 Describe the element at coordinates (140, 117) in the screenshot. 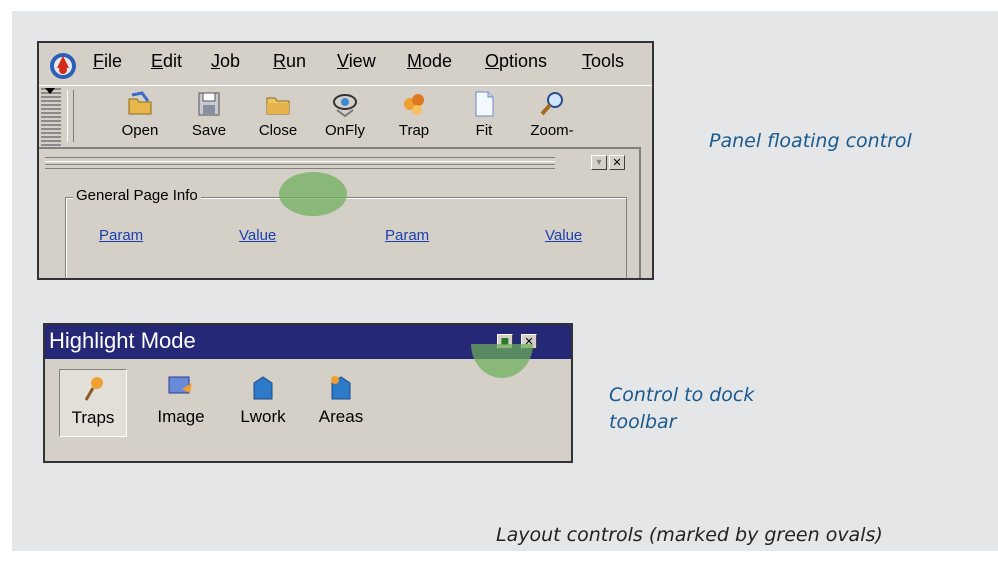

I see `open-button: Open` at that location.